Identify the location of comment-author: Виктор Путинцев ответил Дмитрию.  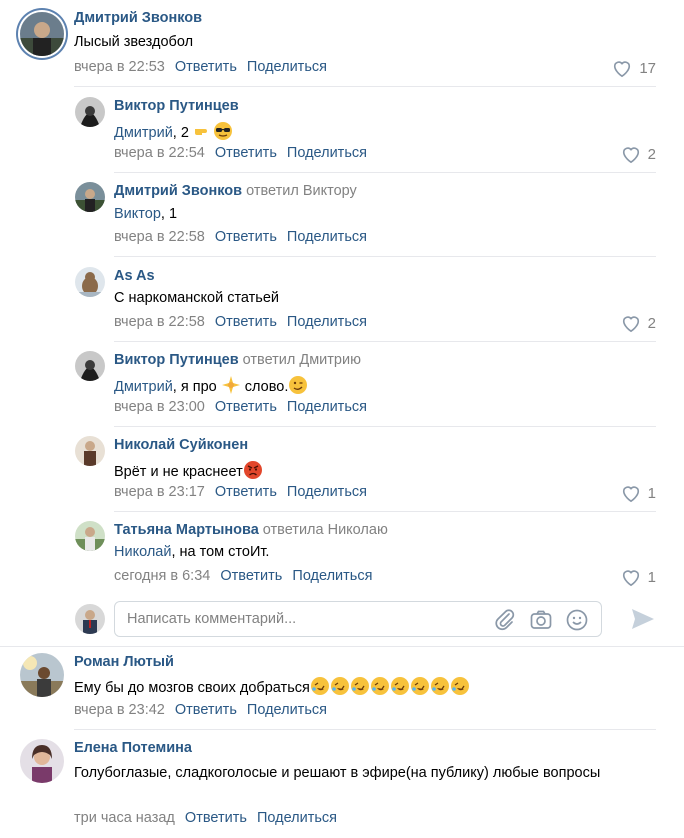
(237, 360).